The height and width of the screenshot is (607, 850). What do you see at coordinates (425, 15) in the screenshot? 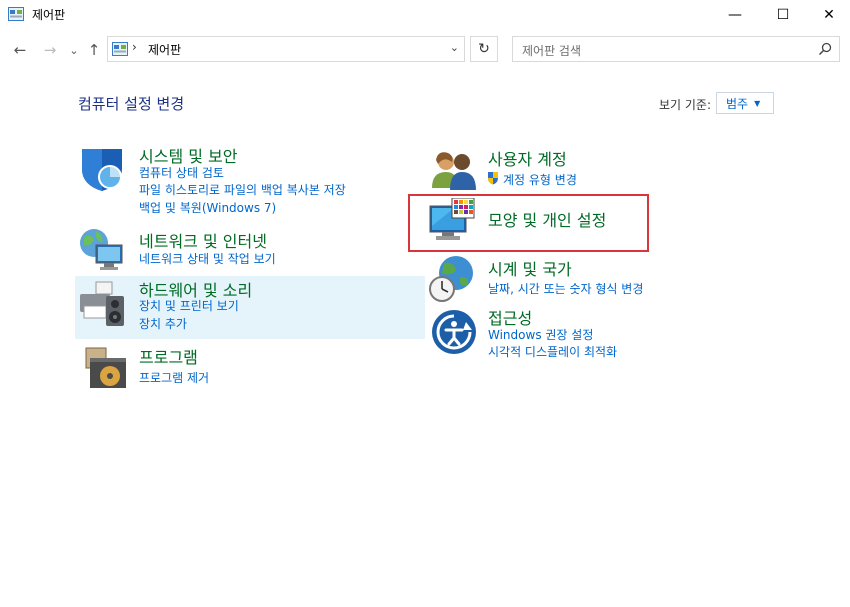
I see `title-bar: 제어판 — ☐ ✕` at bounding box center [425, 15].